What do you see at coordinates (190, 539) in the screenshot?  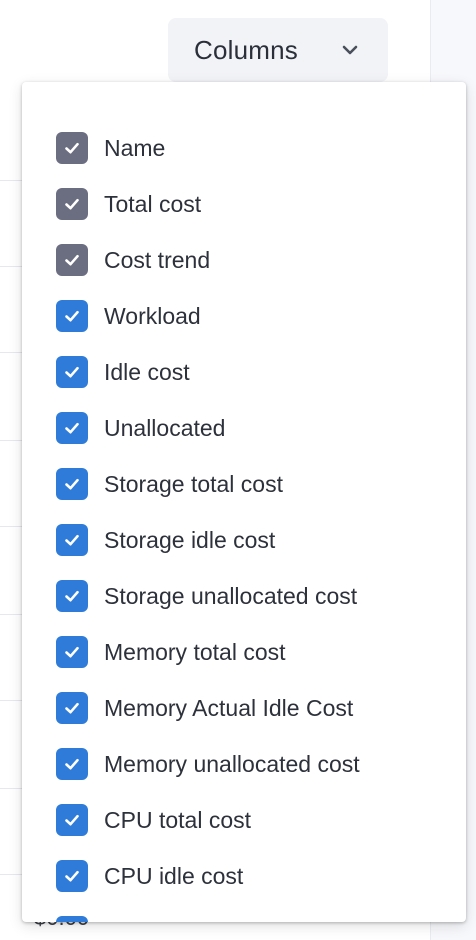 I see `column-option-label: Storage idle cost` at bounding box center [190, 539].